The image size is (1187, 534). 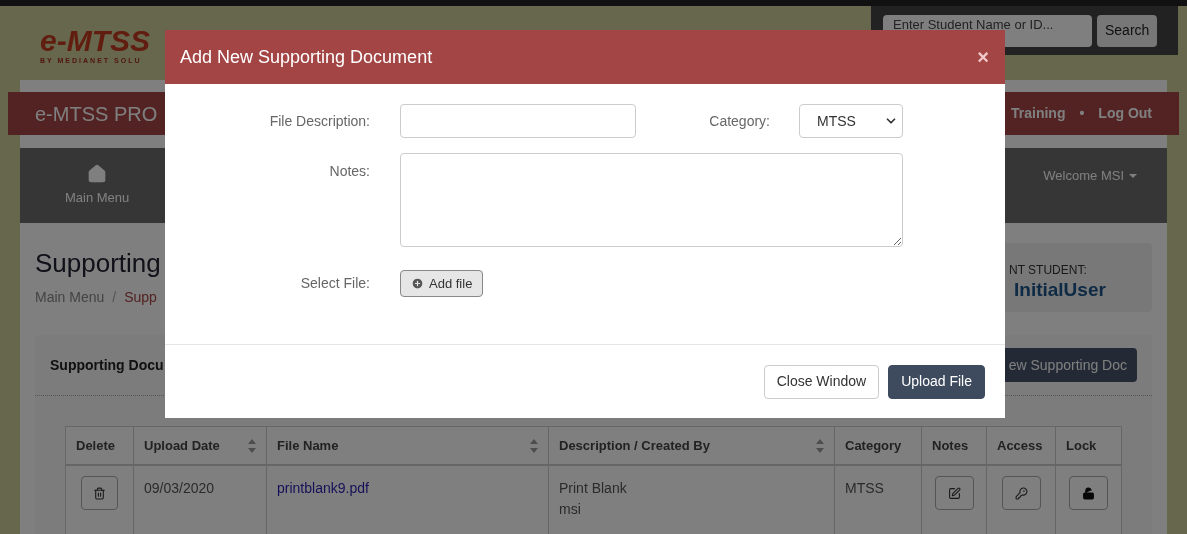 I want to click on delete-button, so click(x=99, y=493).